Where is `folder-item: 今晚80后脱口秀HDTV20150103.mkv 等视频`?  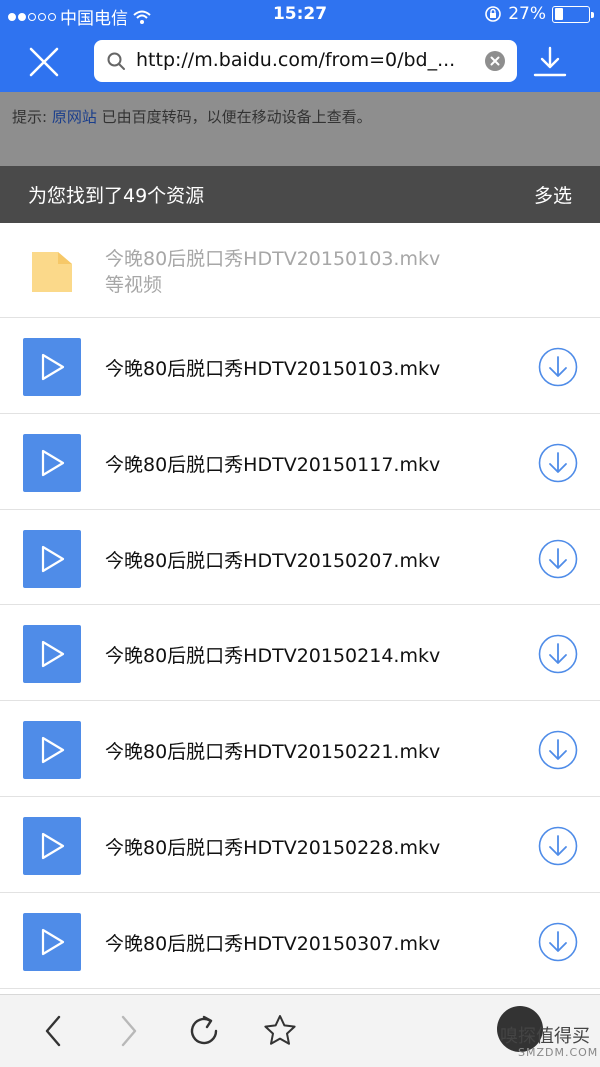
folder-item: 今晚80后脱口秀HDTV20150103.mkv 等视频 is located at coordinates (300, 270).